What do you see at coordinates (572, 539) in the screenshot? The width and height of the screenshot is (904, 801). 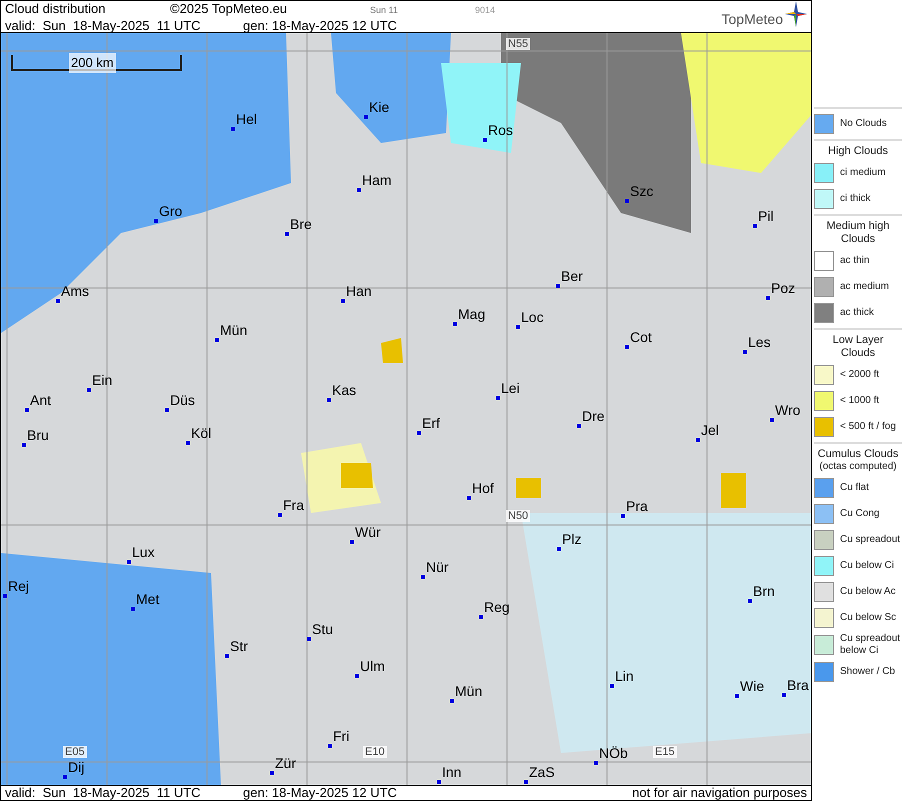 I see `city-label: Plz` at bounding box center [572, 539].